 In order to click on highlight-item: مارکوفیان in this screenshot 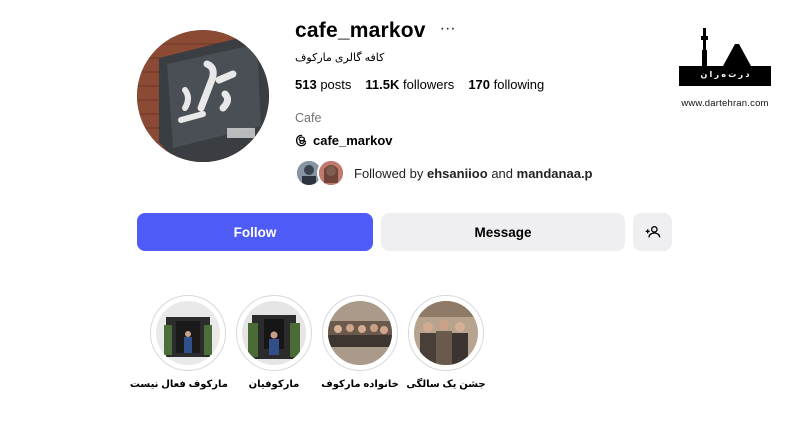, I will do `click(274, 342)`.